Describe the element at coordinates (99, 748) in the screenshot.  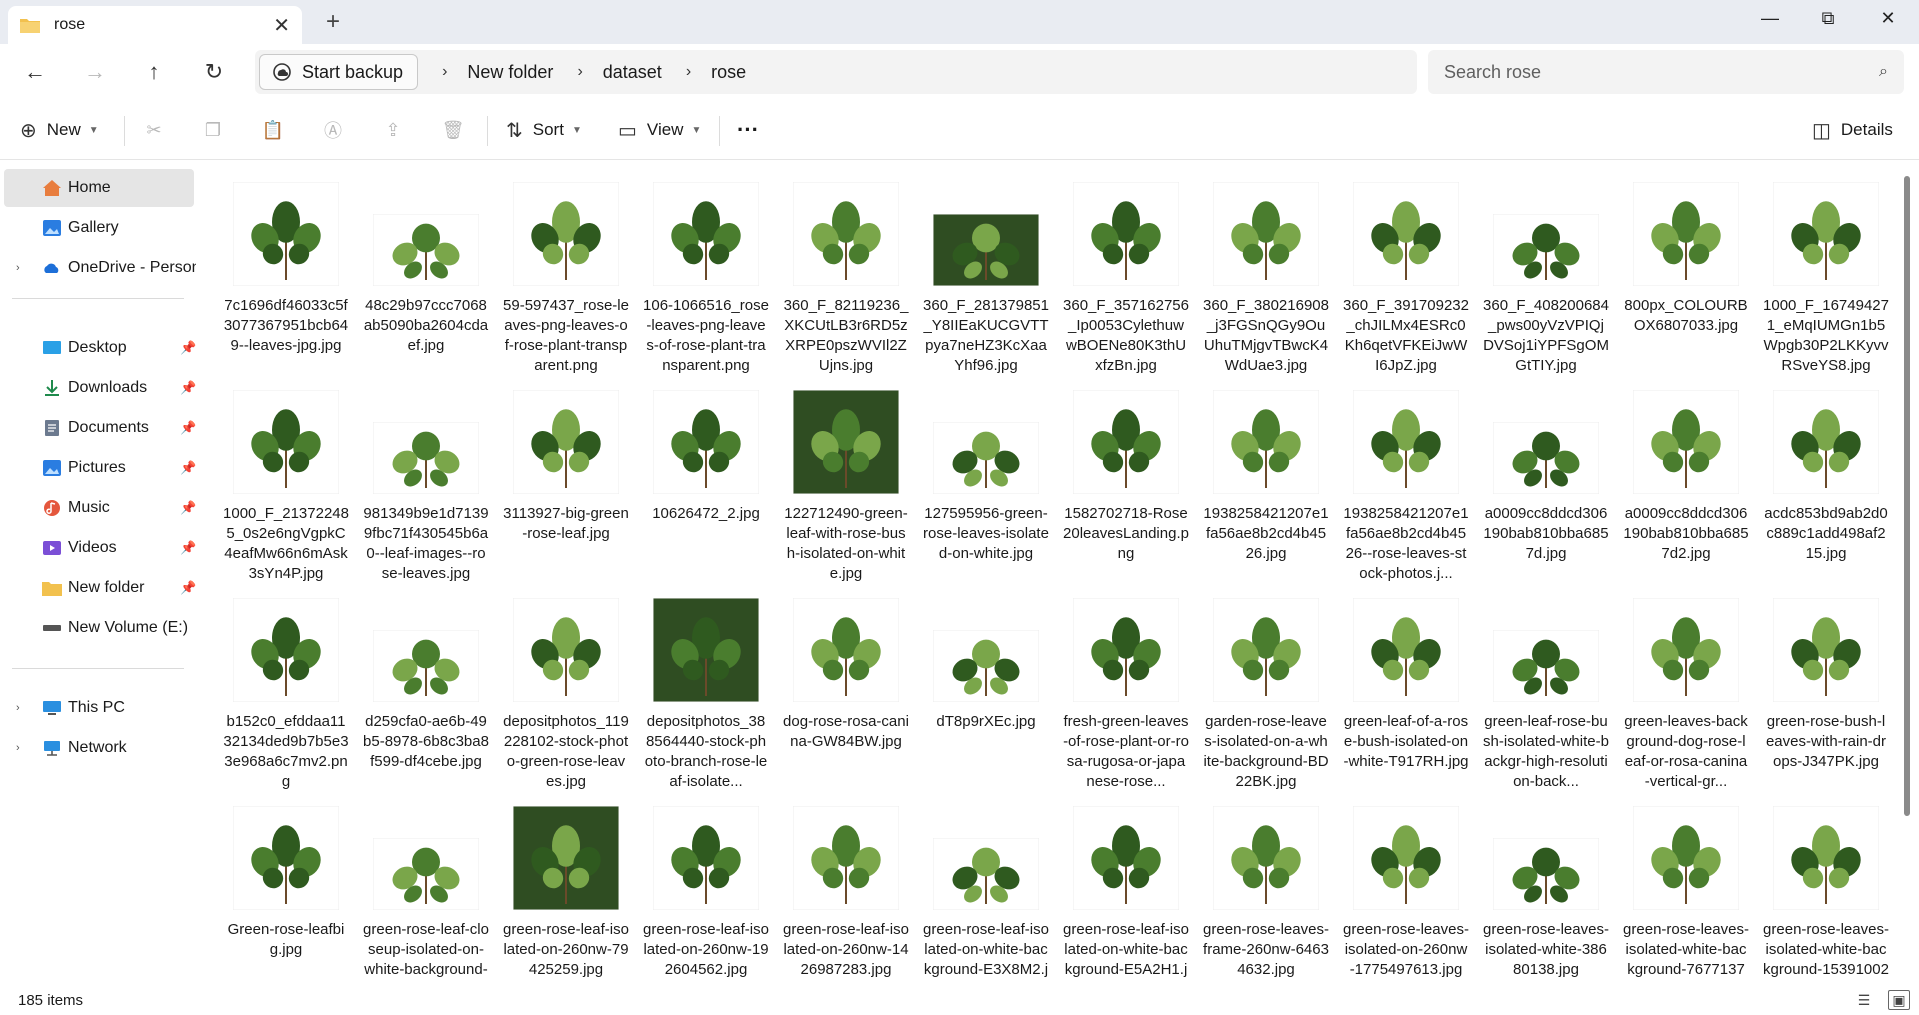
I see `sidebar-item-network: › Network` at that location.